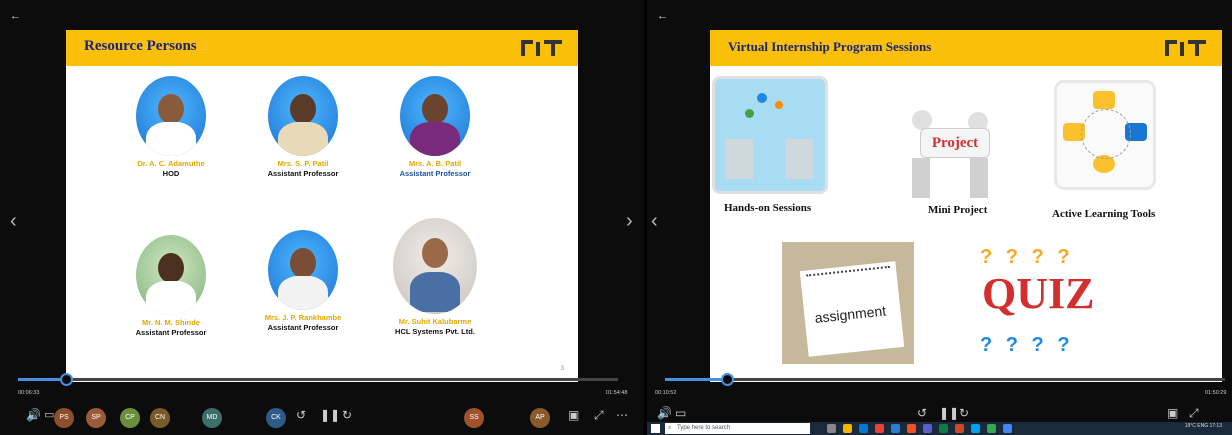 The width and height of the screenshot is (1232, 435). Describe the element at coordinates (140, 46) in the screenshot. I see `slide-title: Resource Persons` at that location.